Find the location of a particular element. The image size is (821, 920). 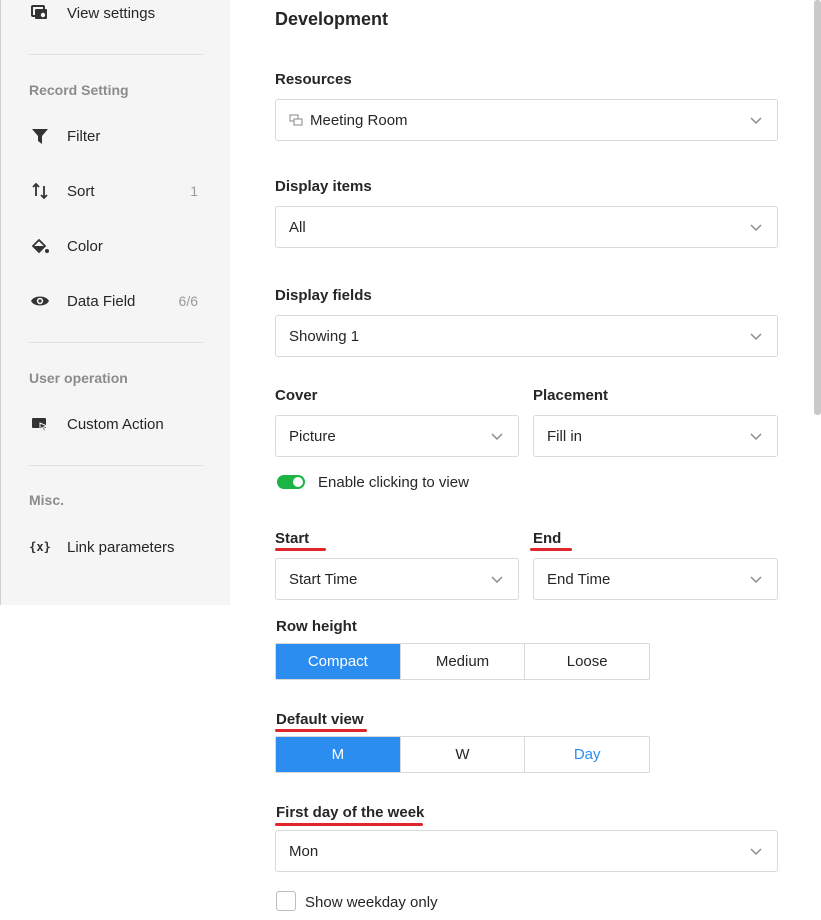

row-height-label: Row height is located at coordinates (316, 626).